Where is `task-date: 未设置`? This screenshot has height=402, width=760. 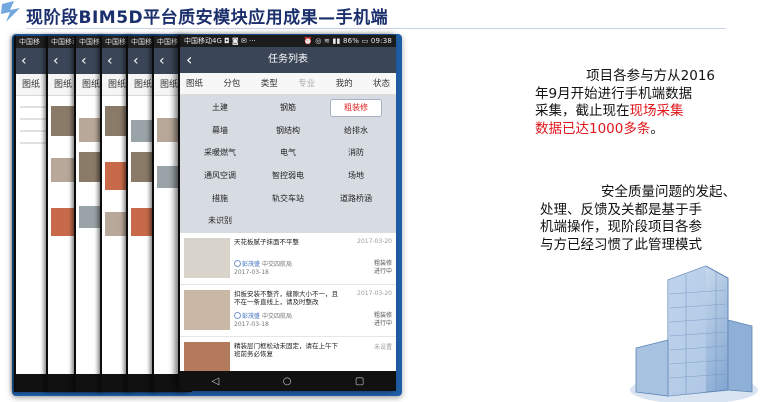
task-date: 未设置 is located at coordinates (382, 347).